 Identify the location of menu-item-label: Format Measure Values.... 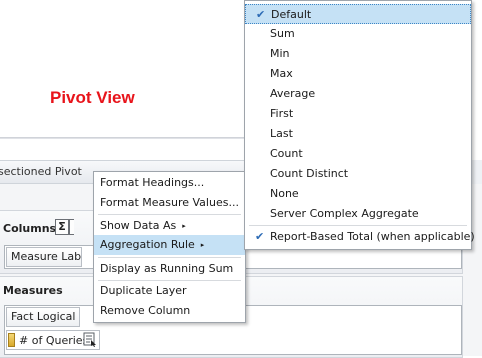
(169, 202).